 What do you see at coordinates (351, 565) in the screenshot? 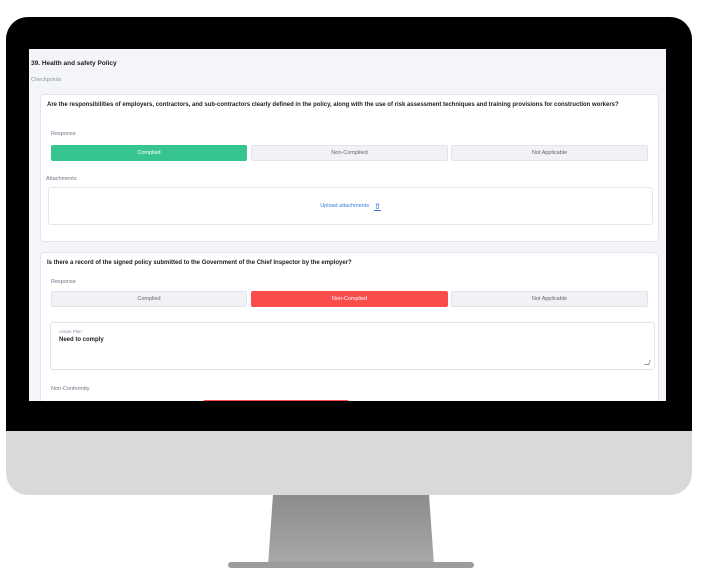
I see `monitor-stand-base` at bounding box center [351, 565].